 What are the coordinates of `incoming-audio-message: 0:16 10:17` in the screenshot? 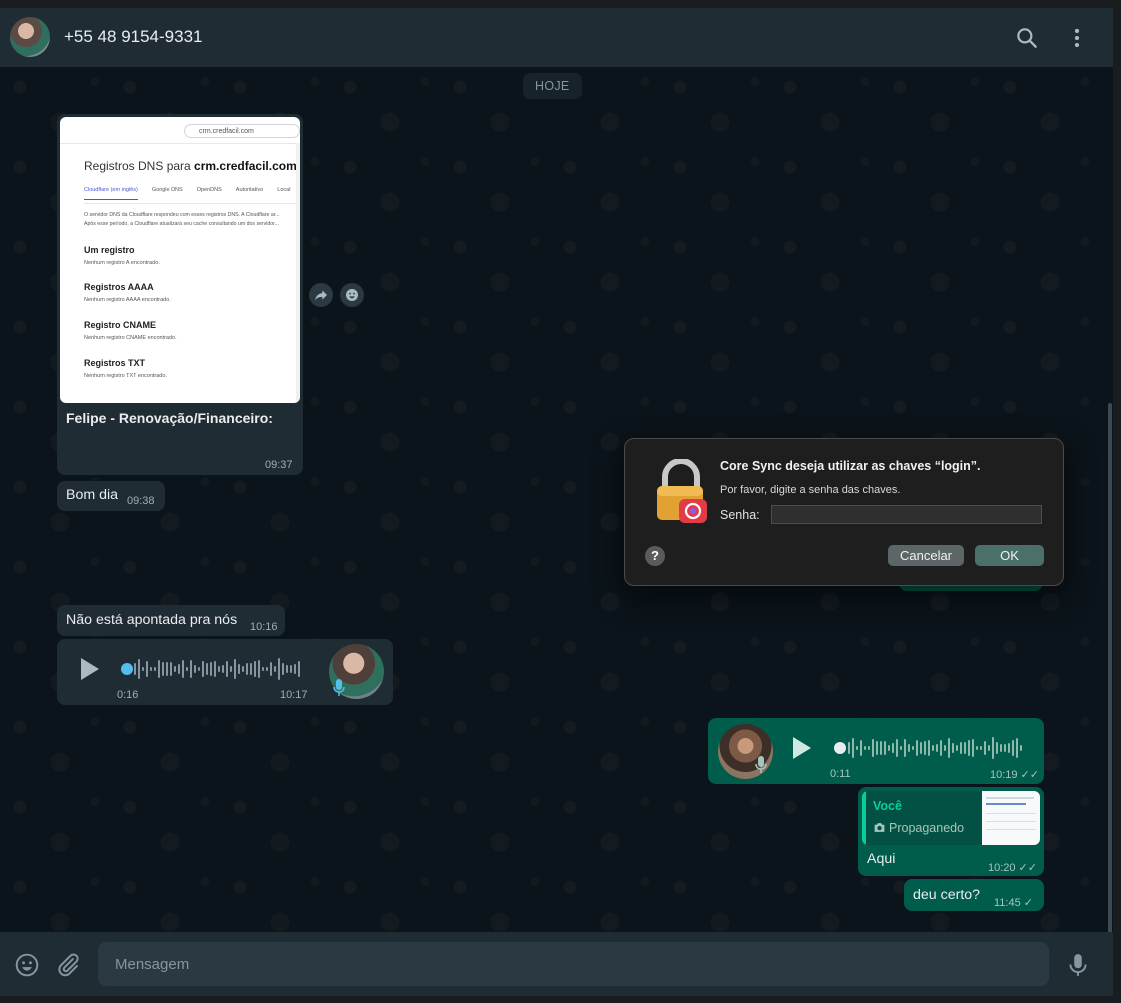 It's located at (225, 672).